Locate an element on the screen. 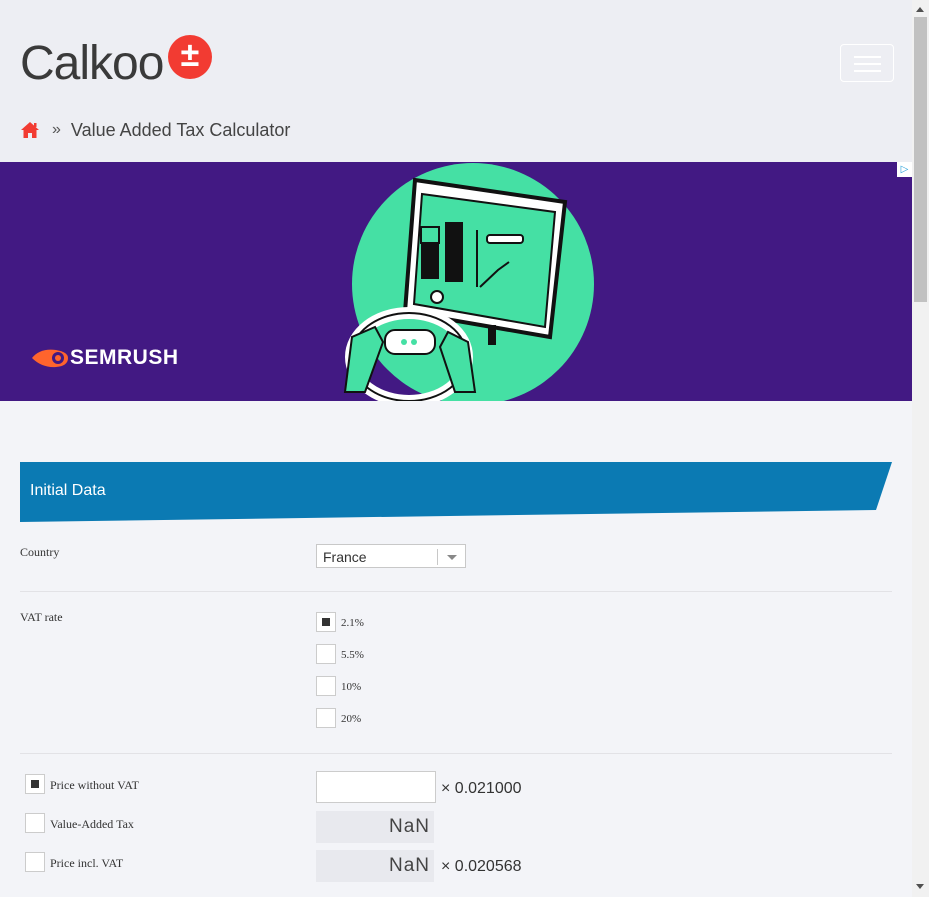 The height and width of the screenshot is (897, 929). vat-amount-label: Value-Added Tax is located at coordinates (92, 824).